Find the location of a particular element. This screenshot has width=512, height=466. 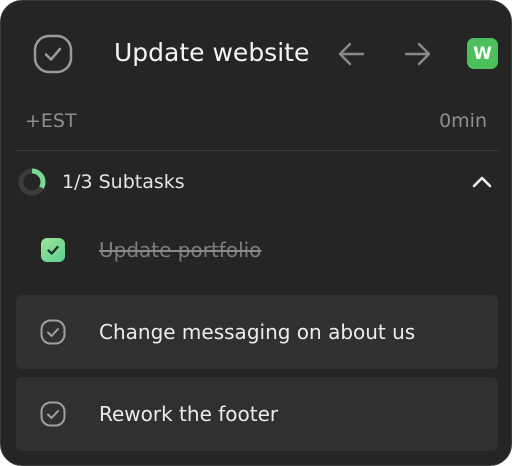

task-title: Update website is located at coordinates (211, 53).